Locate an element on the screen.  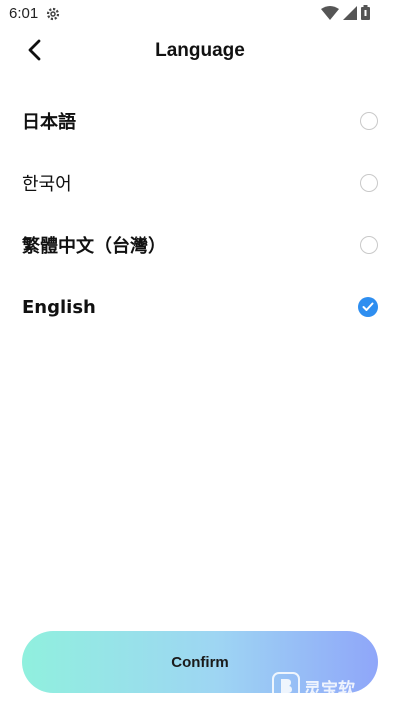
language-option-korean: 한국어 is located at coordinates (200, 183).